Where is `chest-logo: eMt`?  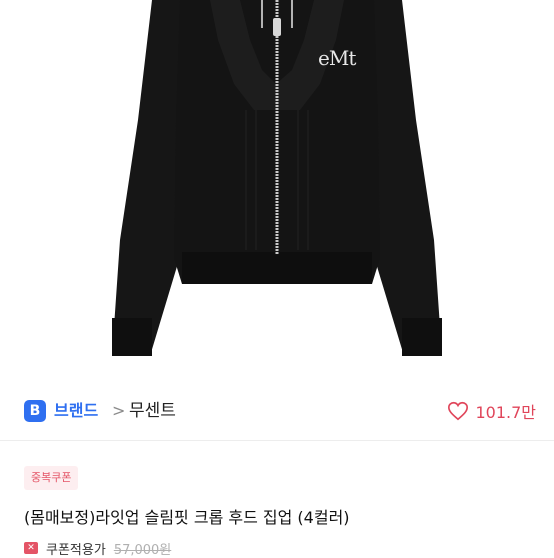 chest-logo: eMt is located at coordinates (337, 58).